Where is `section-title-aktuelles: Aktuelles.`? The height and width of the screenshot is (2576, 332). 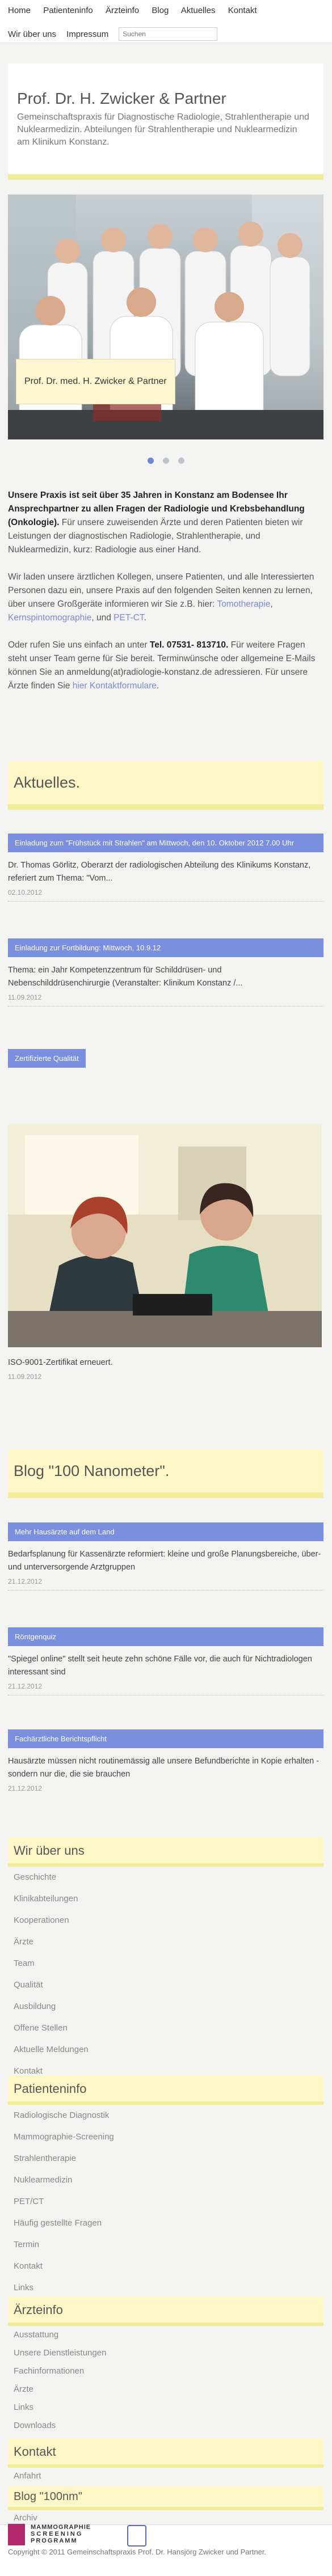 section-title-aktuelles: Aktuelles. is located at coordinates (165, 785).